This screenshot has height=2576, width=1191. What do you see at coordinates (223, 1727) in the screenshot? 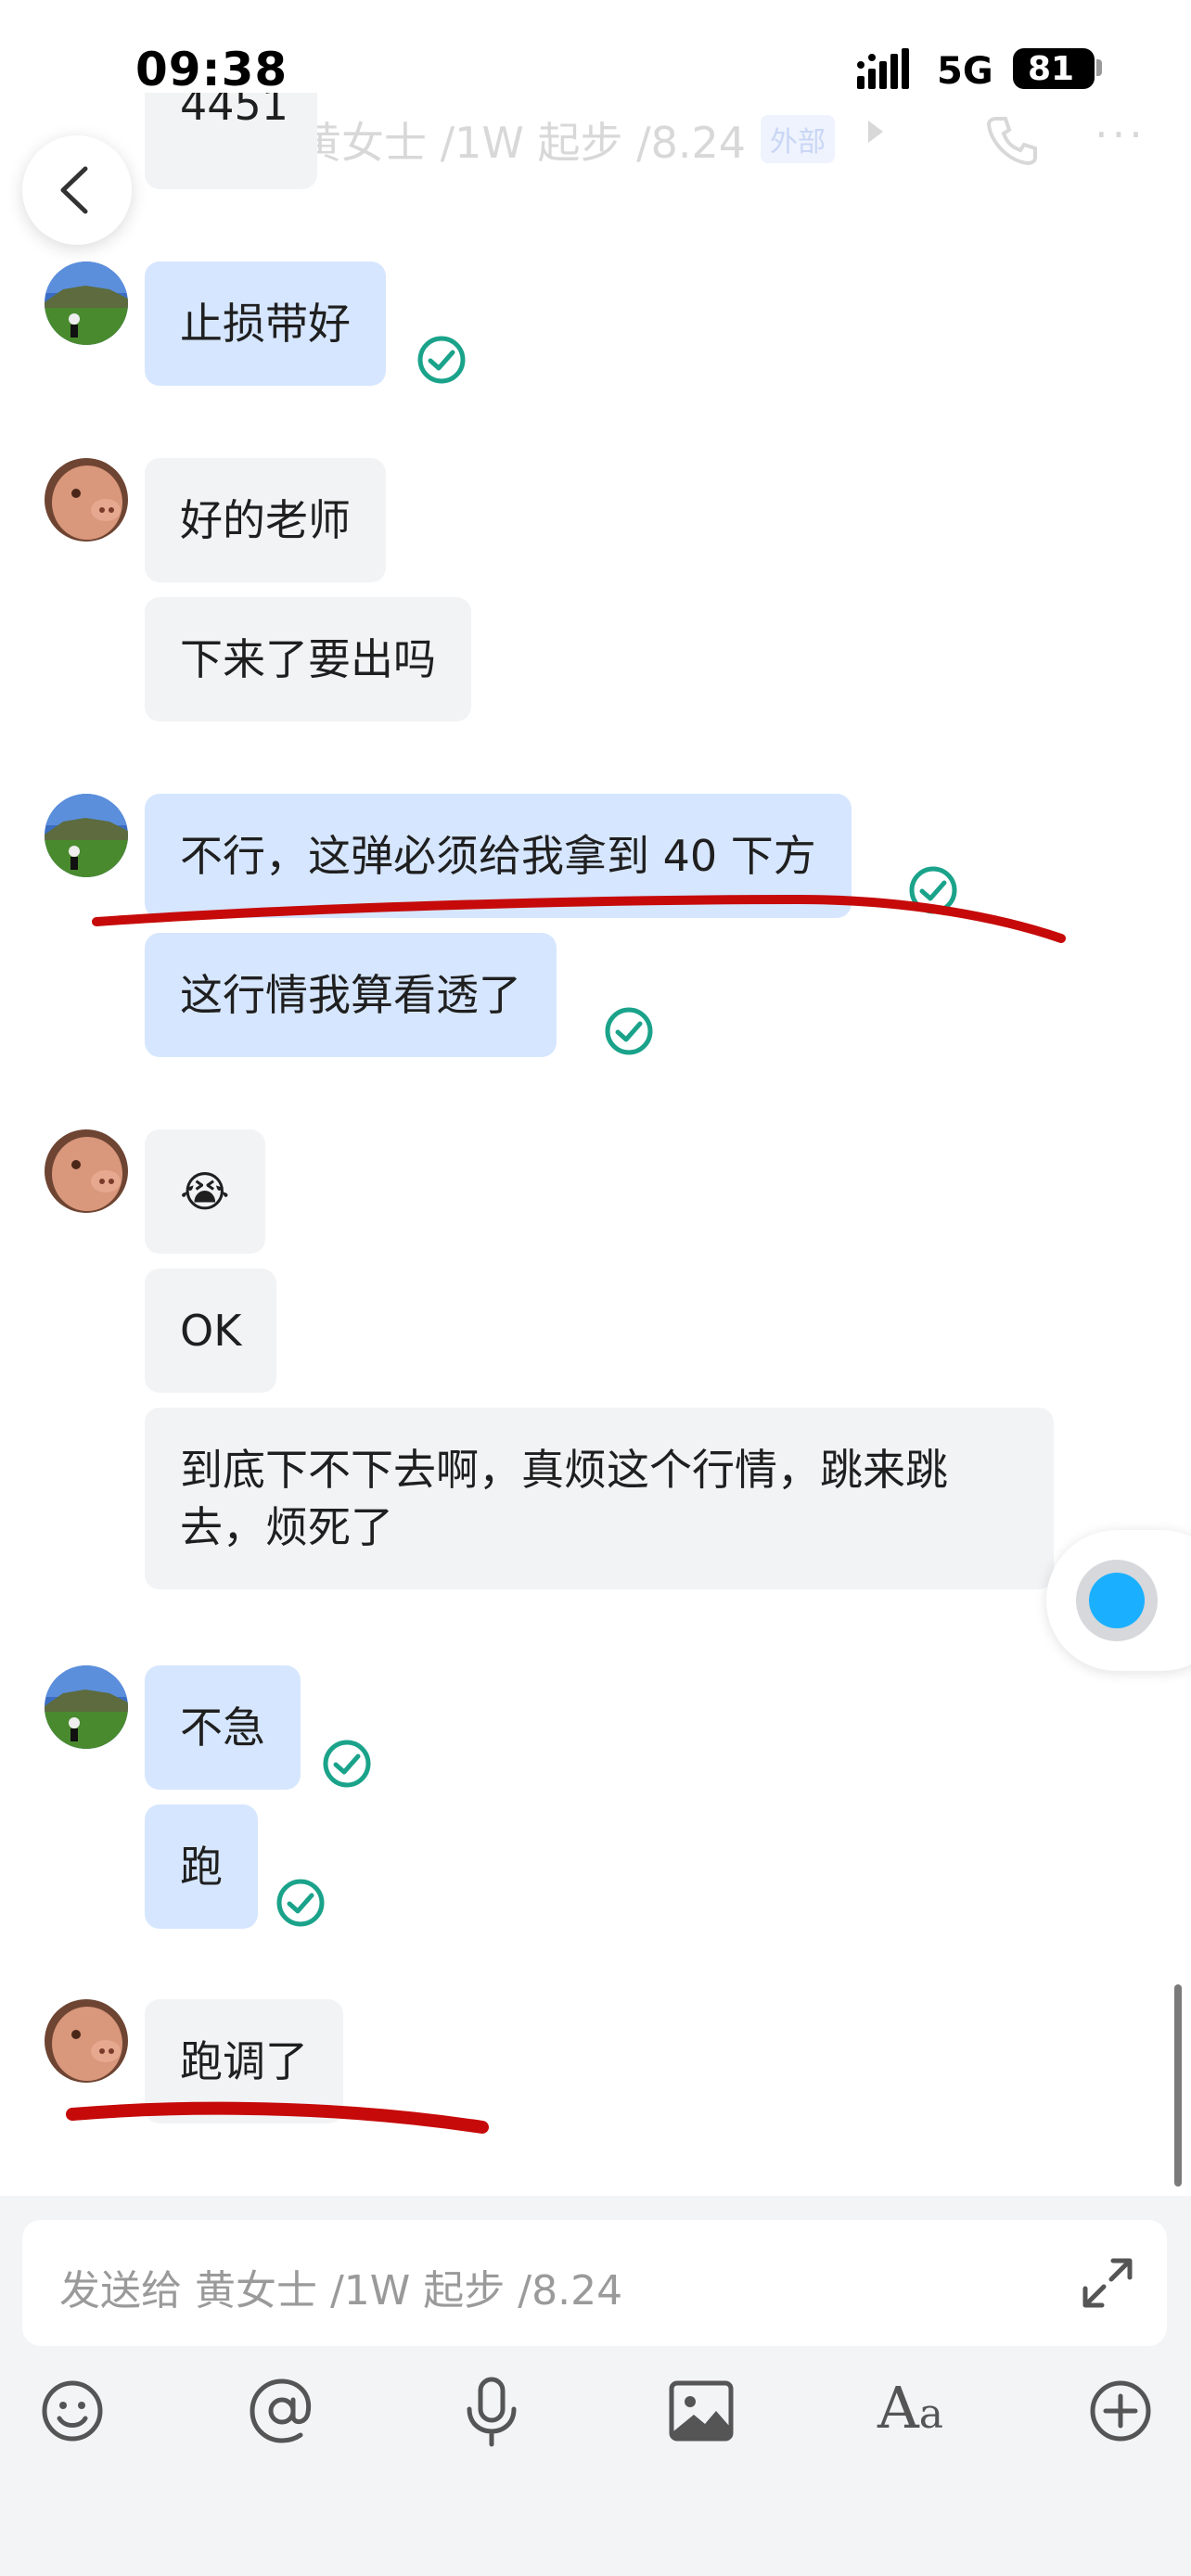
I see `message-bubble-mine: 不急` at bounding box center [223, 1727].